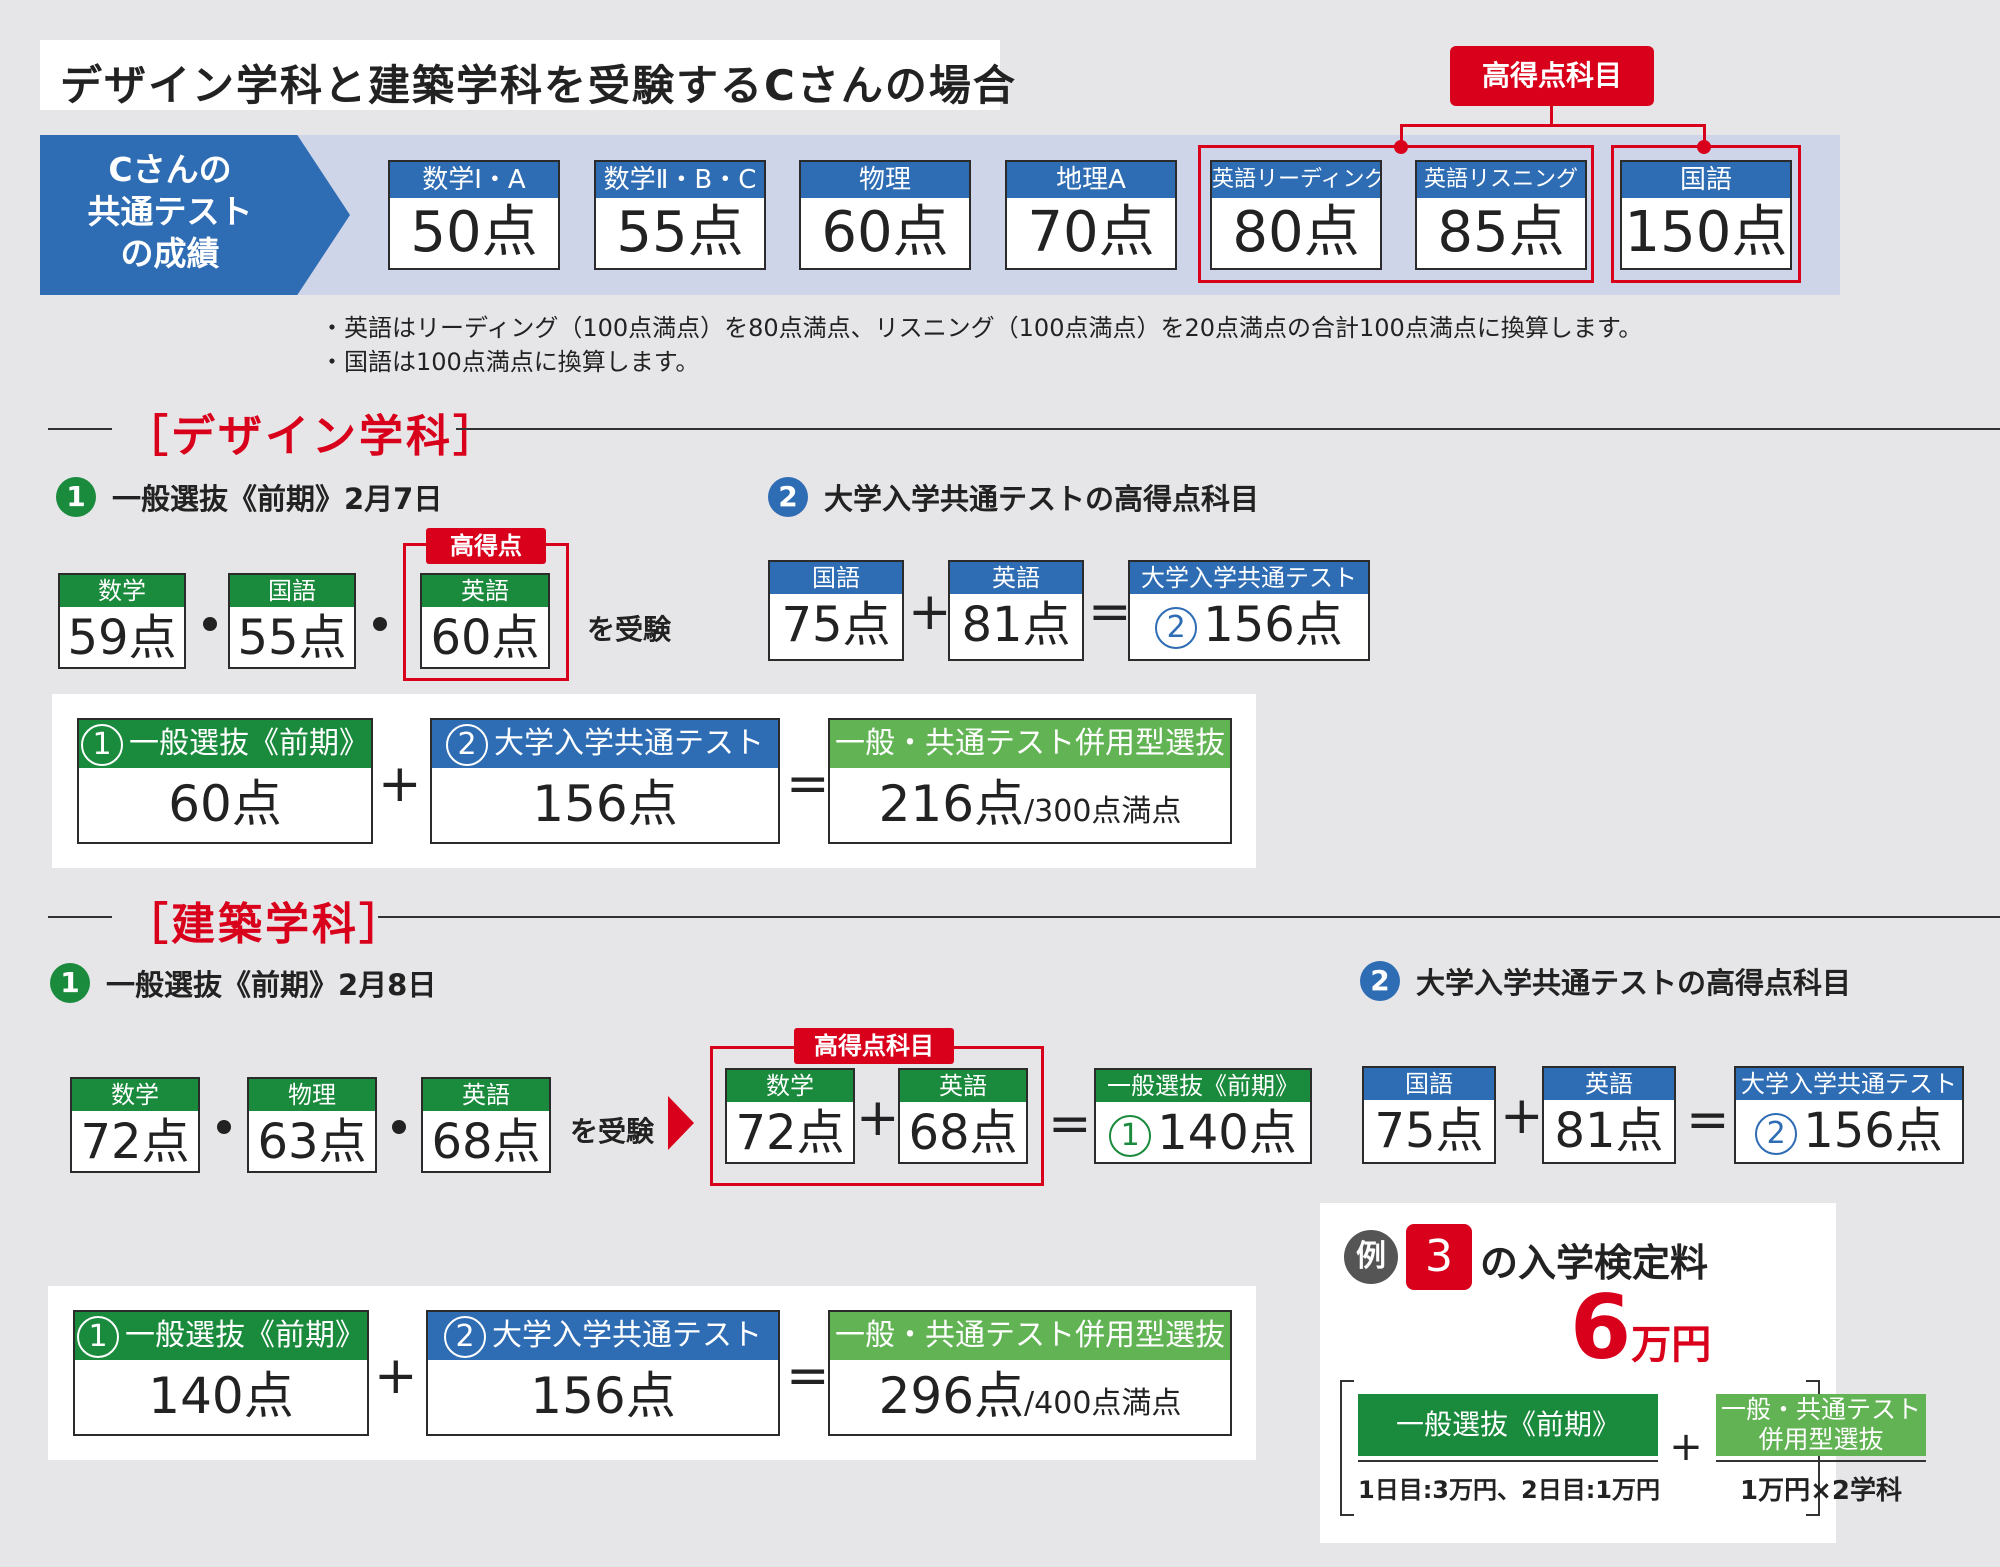 Image resolution: width=2000 pixels, height=1567 pixels. What do you see at coordinates (225, 804) in the screenshot?
I see `formula-value: 60点` at bounding box center [225, 804].